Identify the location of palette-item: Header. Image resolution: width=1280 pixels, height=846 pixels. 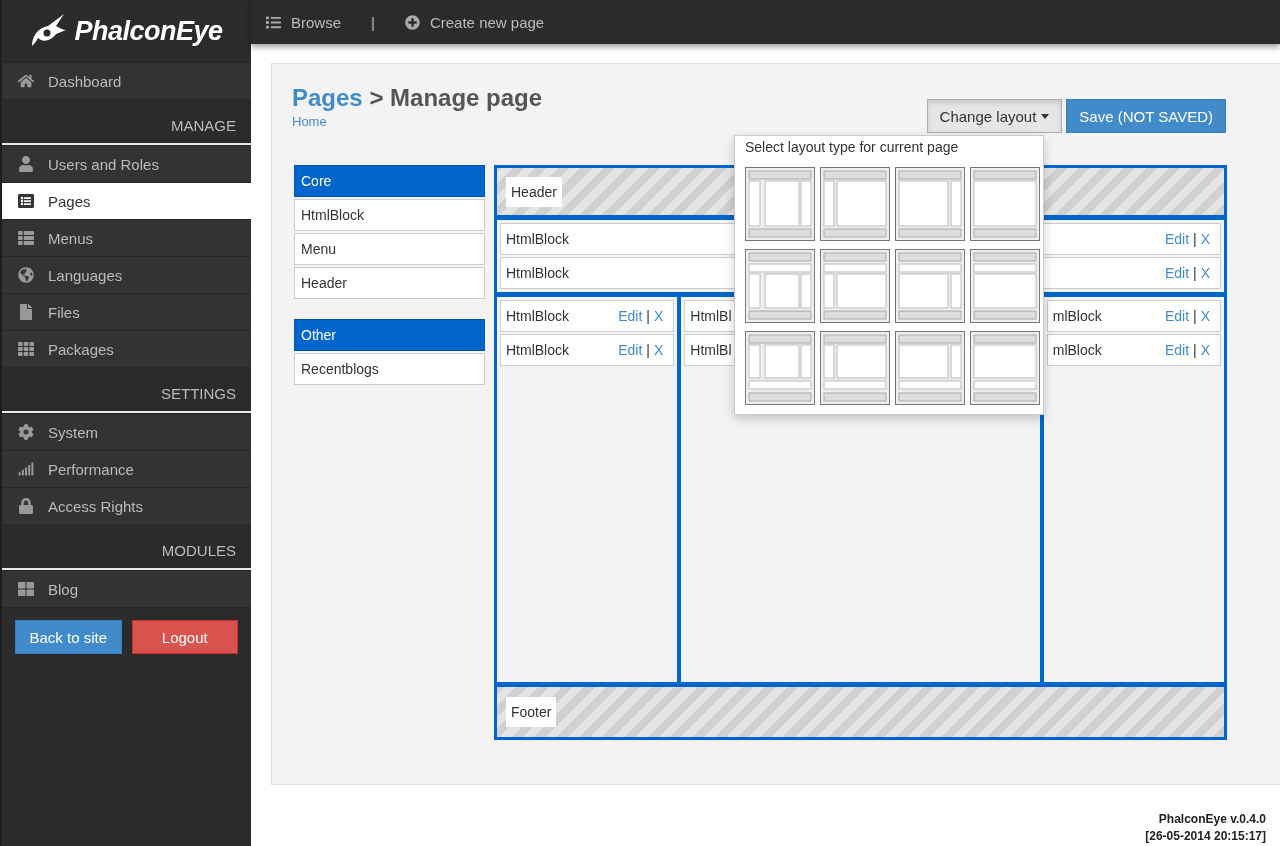
(389, 283).